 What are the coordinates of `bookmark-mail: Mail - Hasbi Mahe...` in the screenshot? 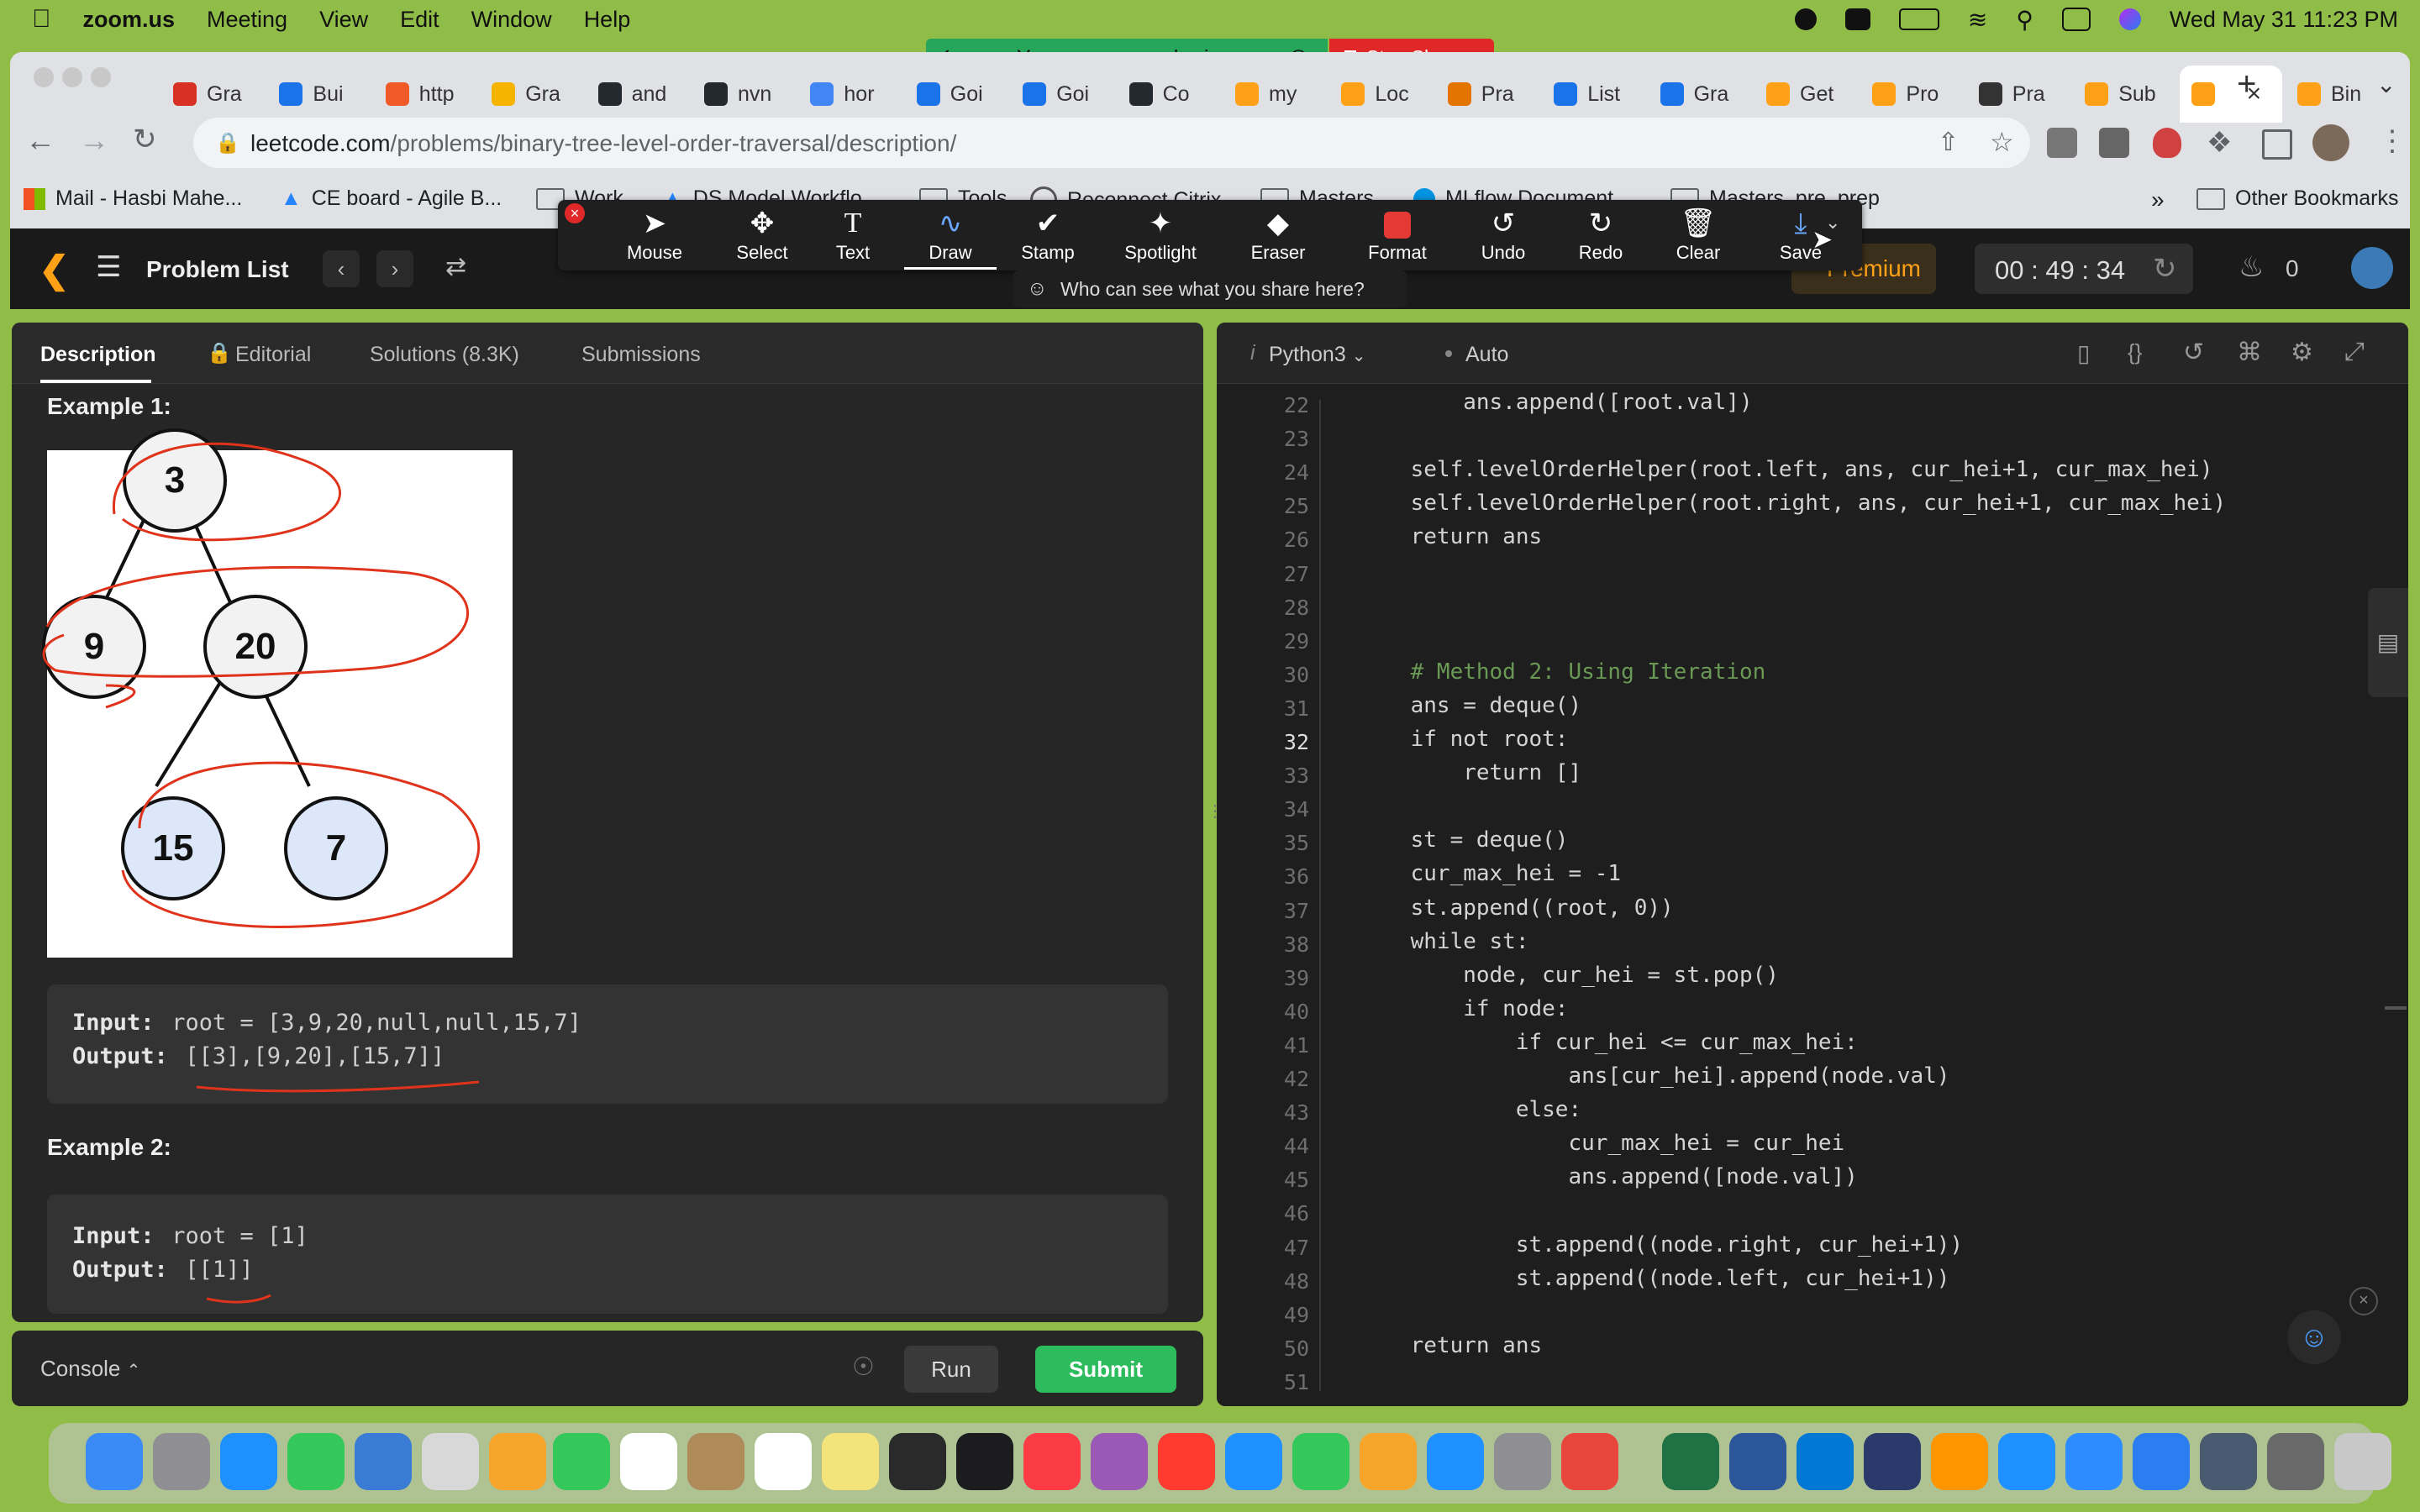 It's located at (133, 198).